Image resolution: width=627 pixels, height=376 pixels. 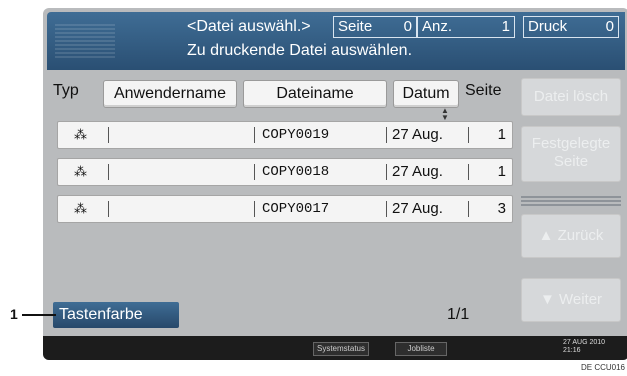 I want to click on file-name: COPY0019, so click(x=296, y=135).